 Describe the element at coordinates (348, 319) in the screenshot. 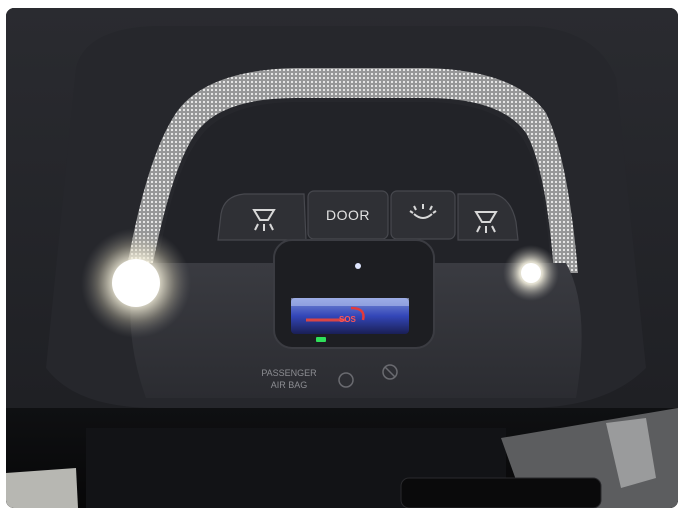

I see `sos-label: SOS` at that location.